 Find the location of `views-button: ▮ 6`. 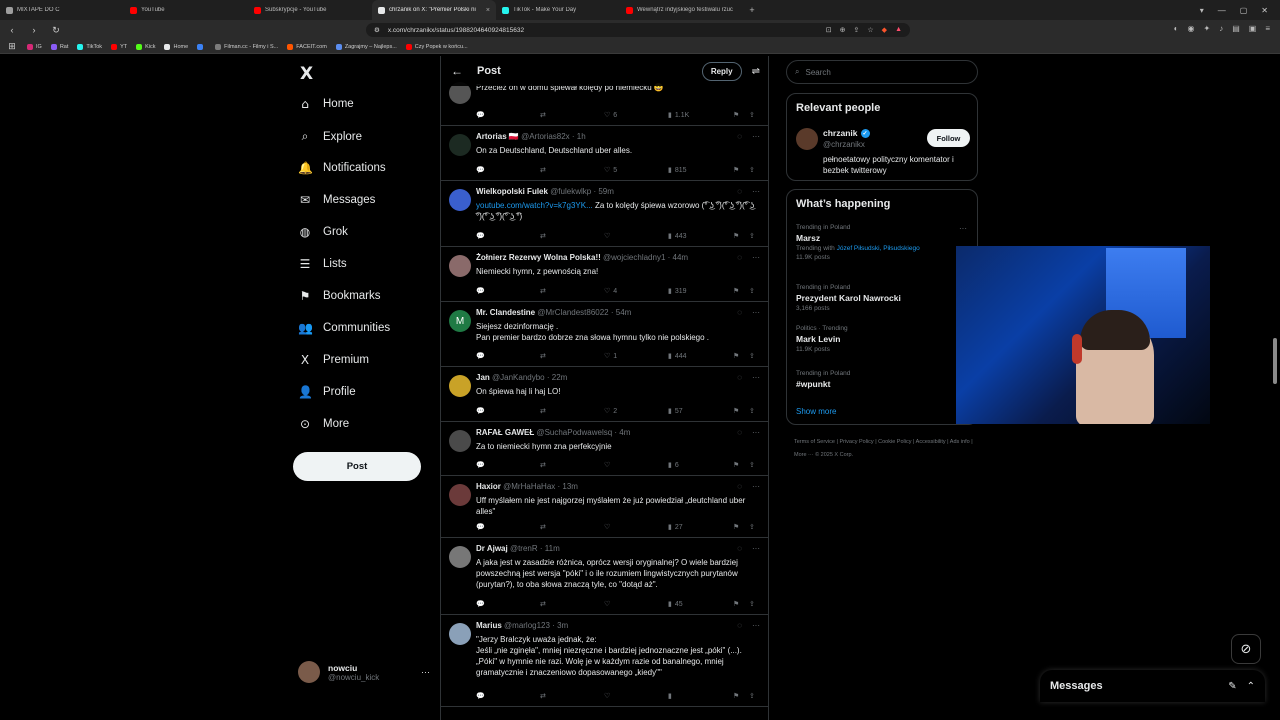

views-button: ▮ 6 is located at coordinates (700, 465).